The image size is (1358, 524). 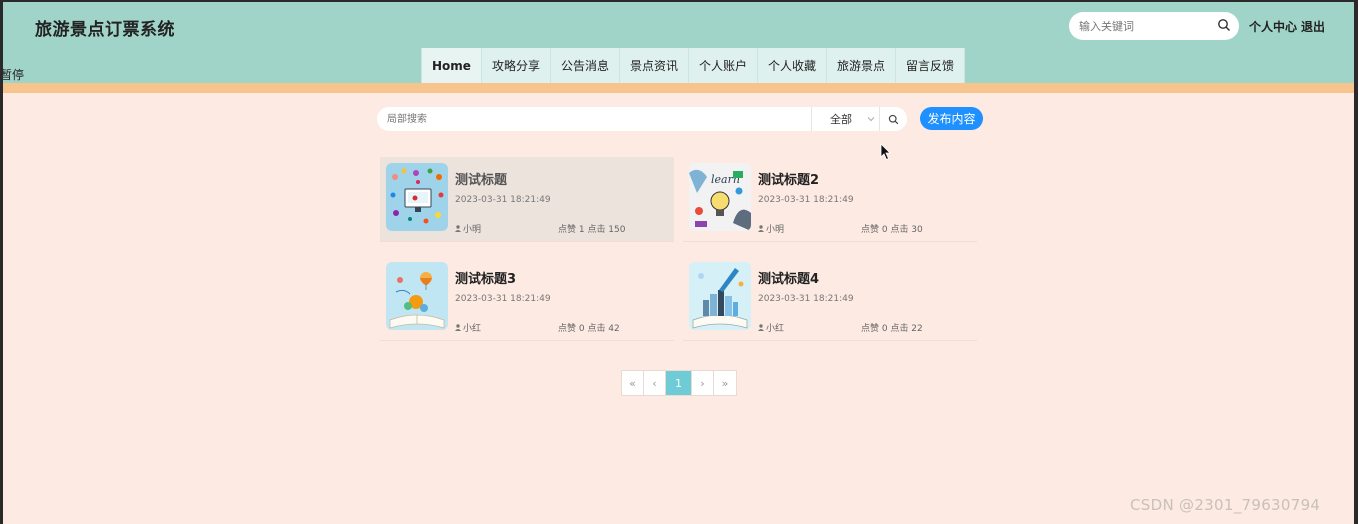 I want to click on post-stats: 点赞 1 点击 150, so click(x=592, y=230).